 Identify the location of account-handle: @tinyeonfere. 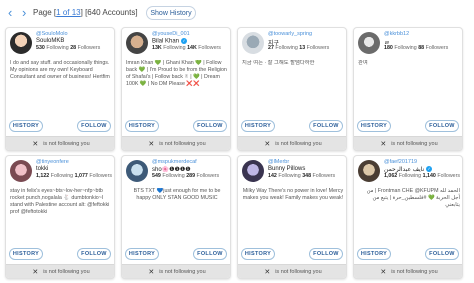
(52, 162).